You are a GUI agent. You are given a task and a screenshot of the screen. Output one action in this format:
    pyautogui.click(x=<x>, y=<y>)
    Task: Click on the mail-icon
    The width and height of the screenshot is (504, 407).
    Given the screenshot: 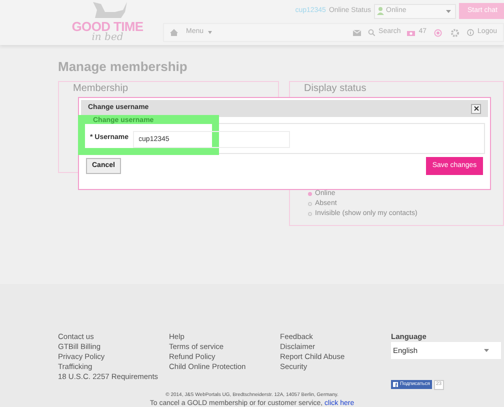 What is the action you would take?
    pyautogui.click(x=356, y=33)
    